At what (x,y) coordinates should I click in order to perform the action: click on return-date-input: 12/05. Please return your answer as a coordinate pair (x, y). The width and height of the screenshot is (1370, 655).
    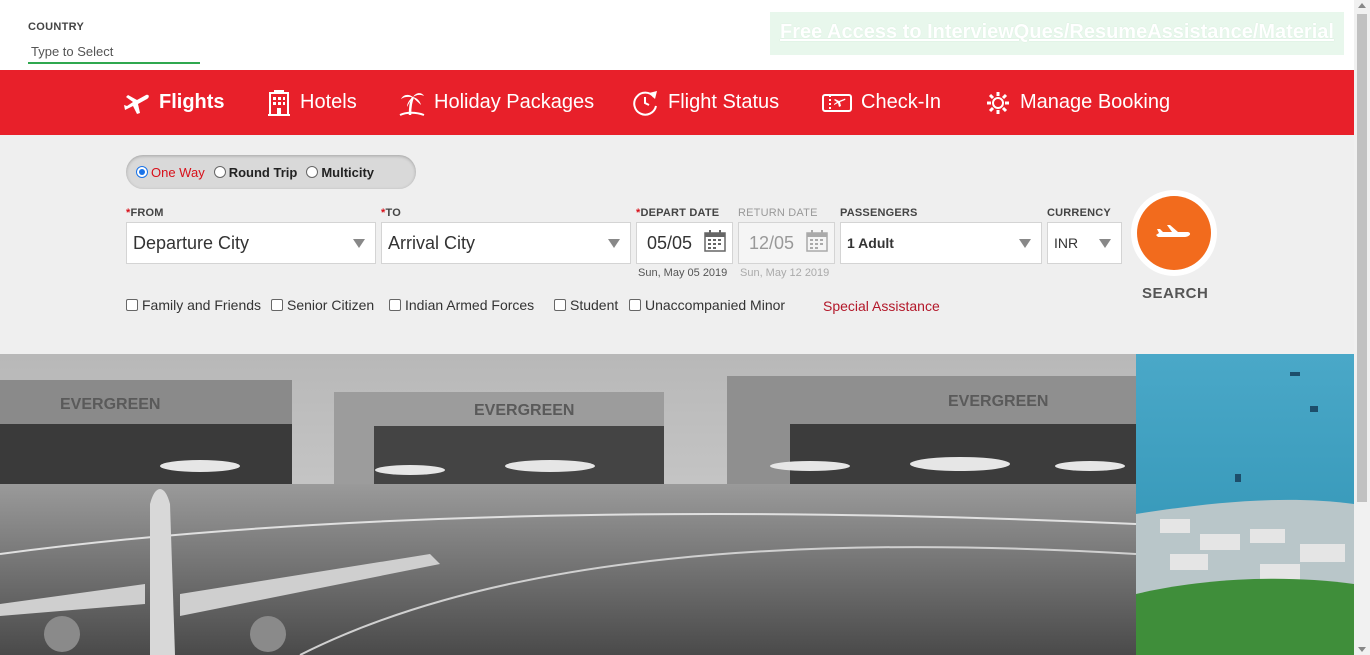
    Looking at the image, I should click on (786, 243).